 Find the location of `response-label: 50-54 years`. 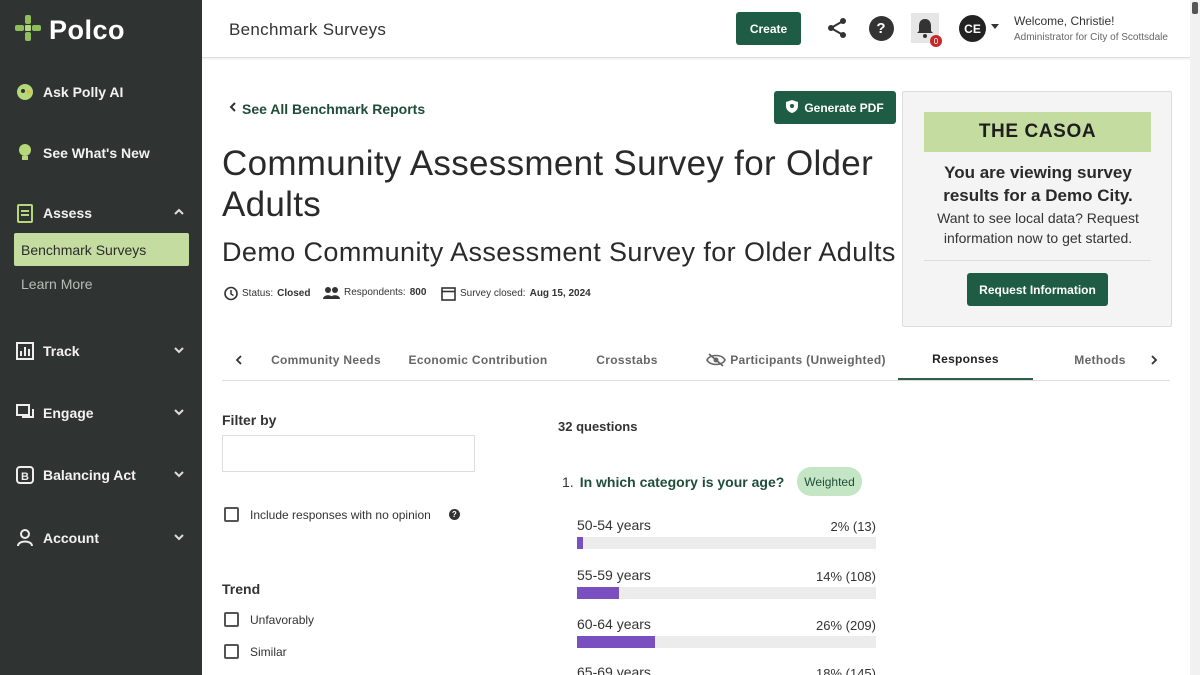

response-label: 50-54 years is located at coordinates (614, 525).